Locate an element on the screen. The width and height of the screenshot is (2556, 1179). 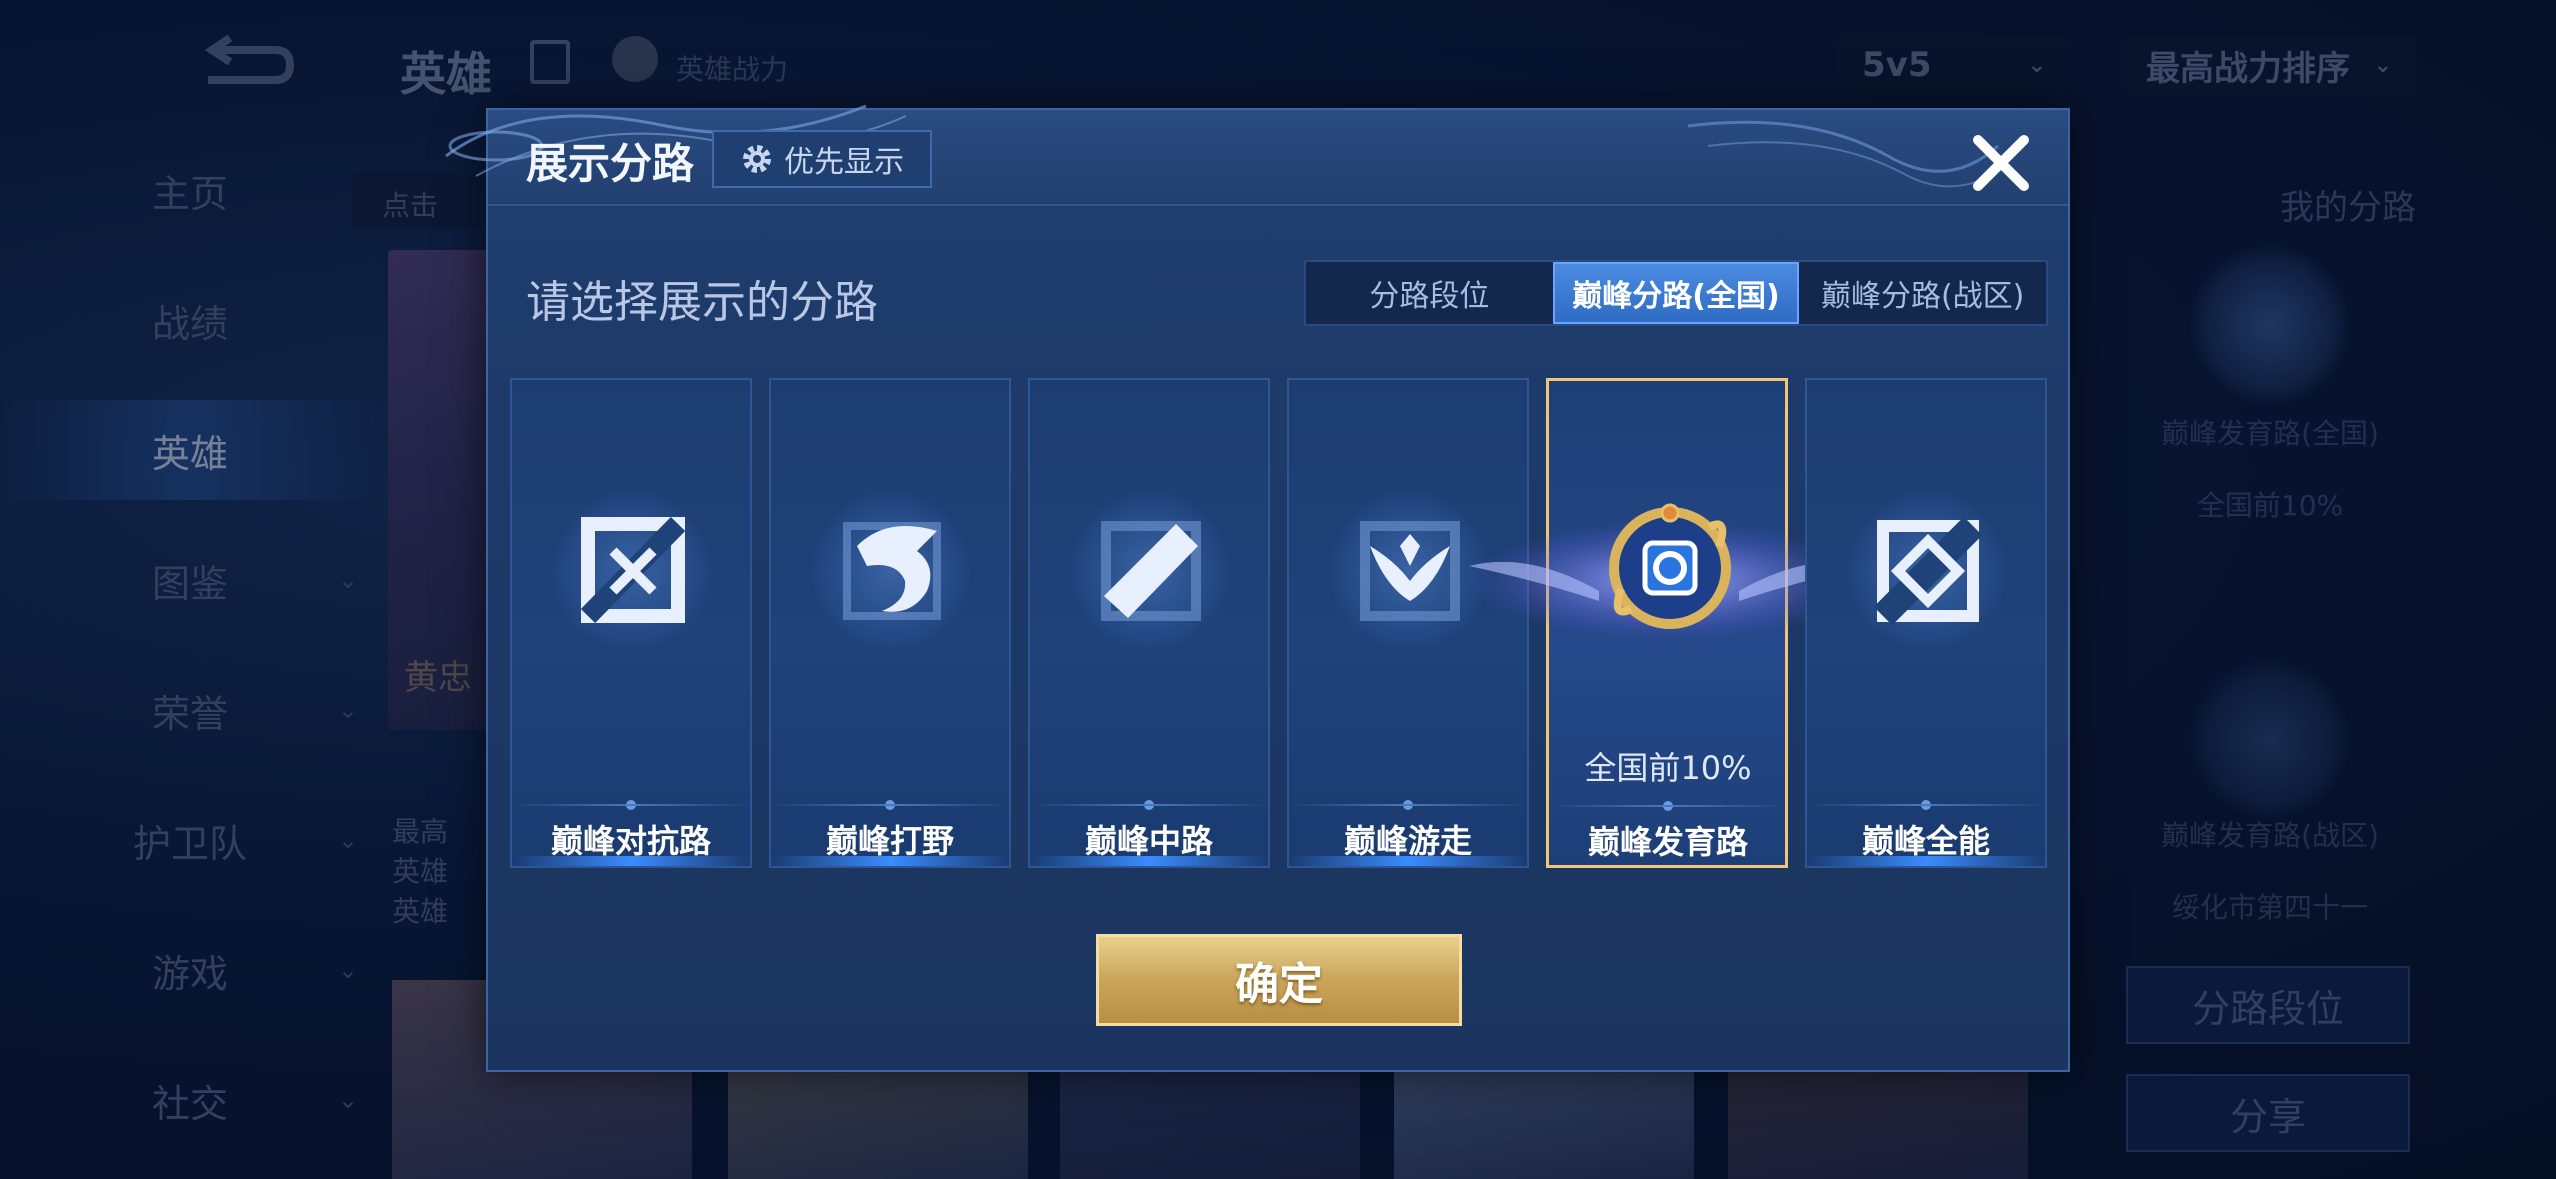
lane-card-label: 巅峰发育路 is located at coordinates (1667, 842).